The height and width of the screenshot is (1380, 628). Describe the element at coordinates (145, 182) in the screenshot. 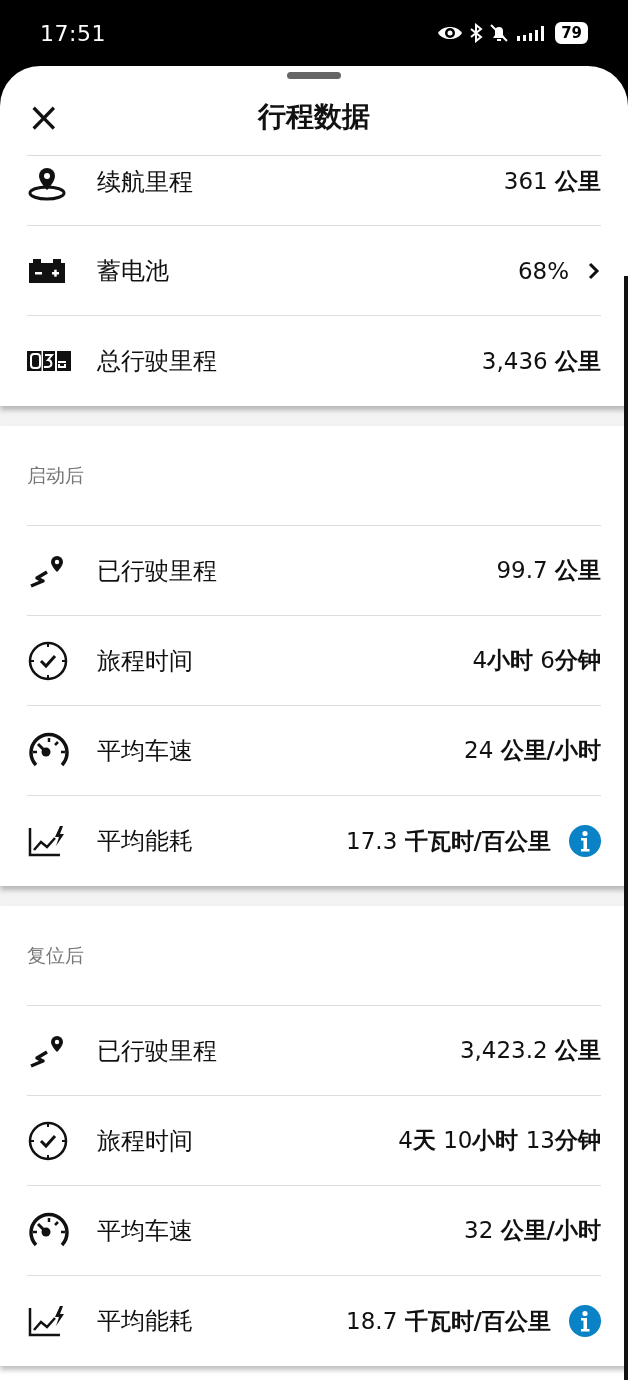

I see `row-label: 续航里程` at that location.